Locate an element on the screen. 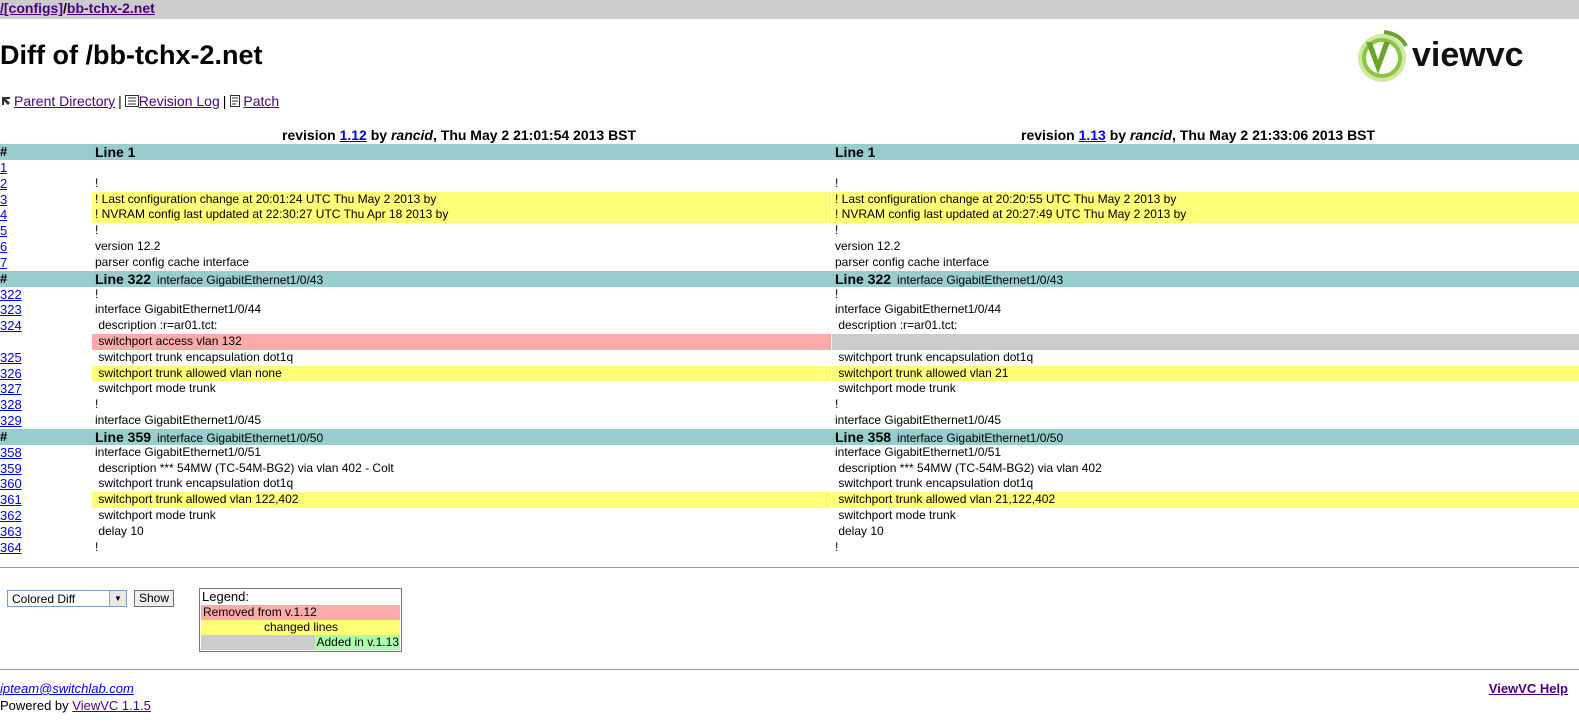 The image size is (1579, 727). rev-date: , Thu May 2 21:01:54 2013 BST is located at coordinates (534, 135).